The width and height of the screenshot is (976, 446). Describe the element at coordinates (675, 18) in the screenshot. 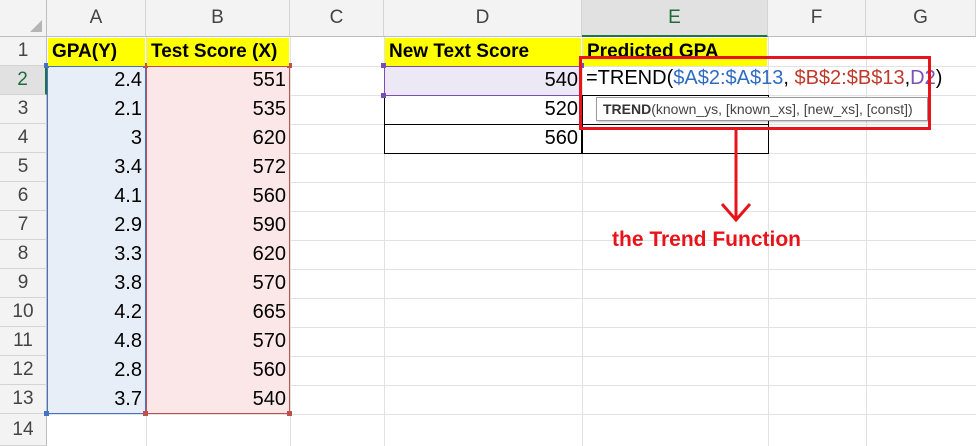

I see `column-header-e: E` at that location.